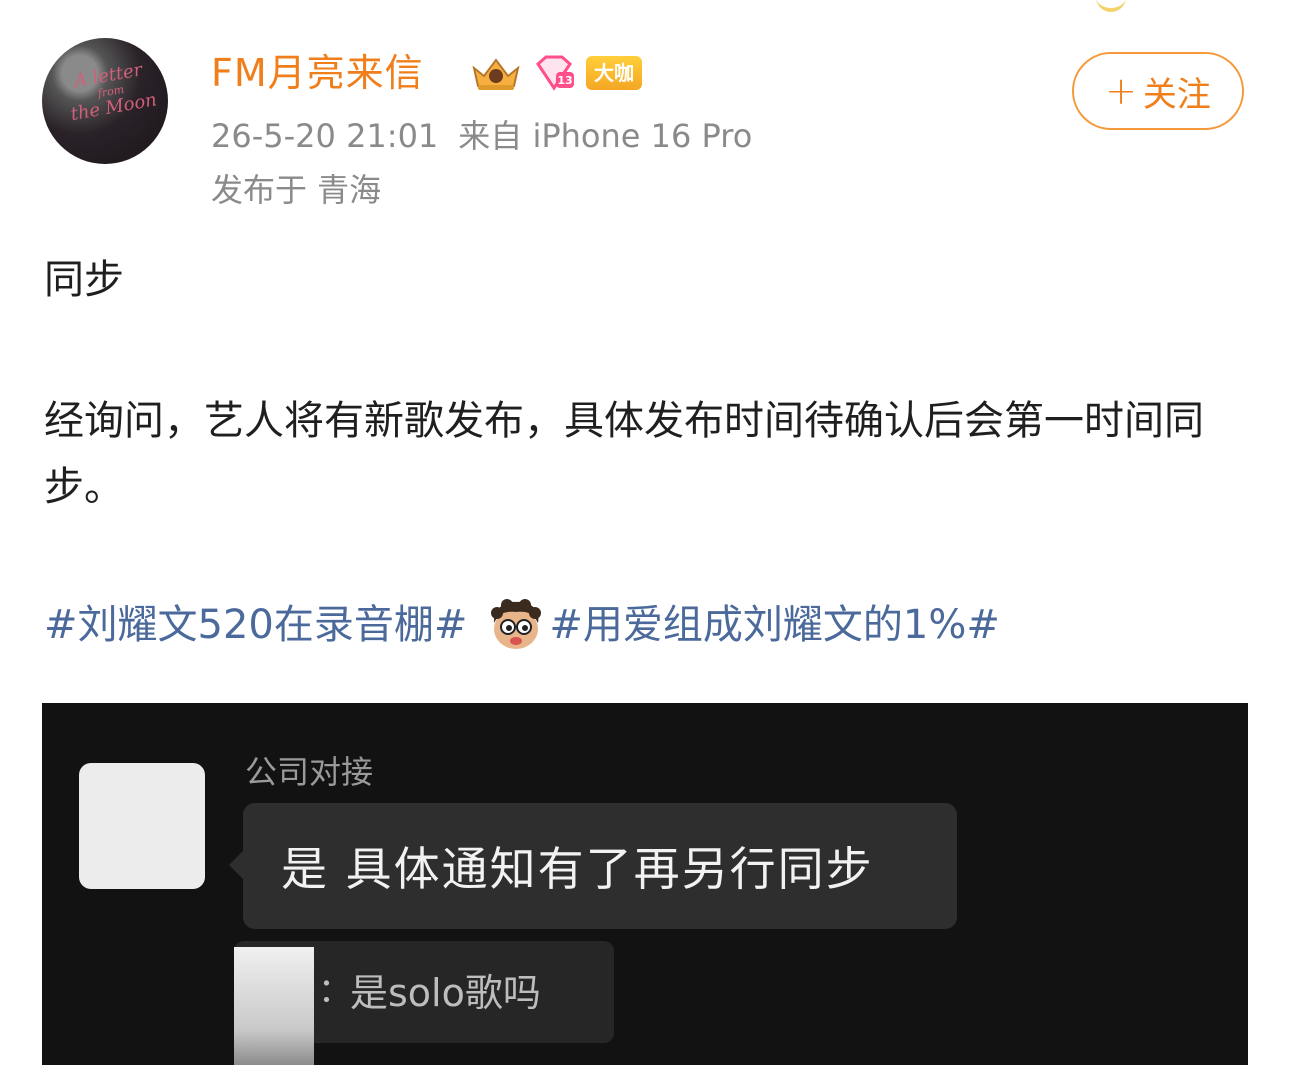 The image size is (1290, 1068). Describe the element at coordinates (255, 625) in the screenshot. I see `hashtag-link: #刘耀文520在录音棚#` at that location.